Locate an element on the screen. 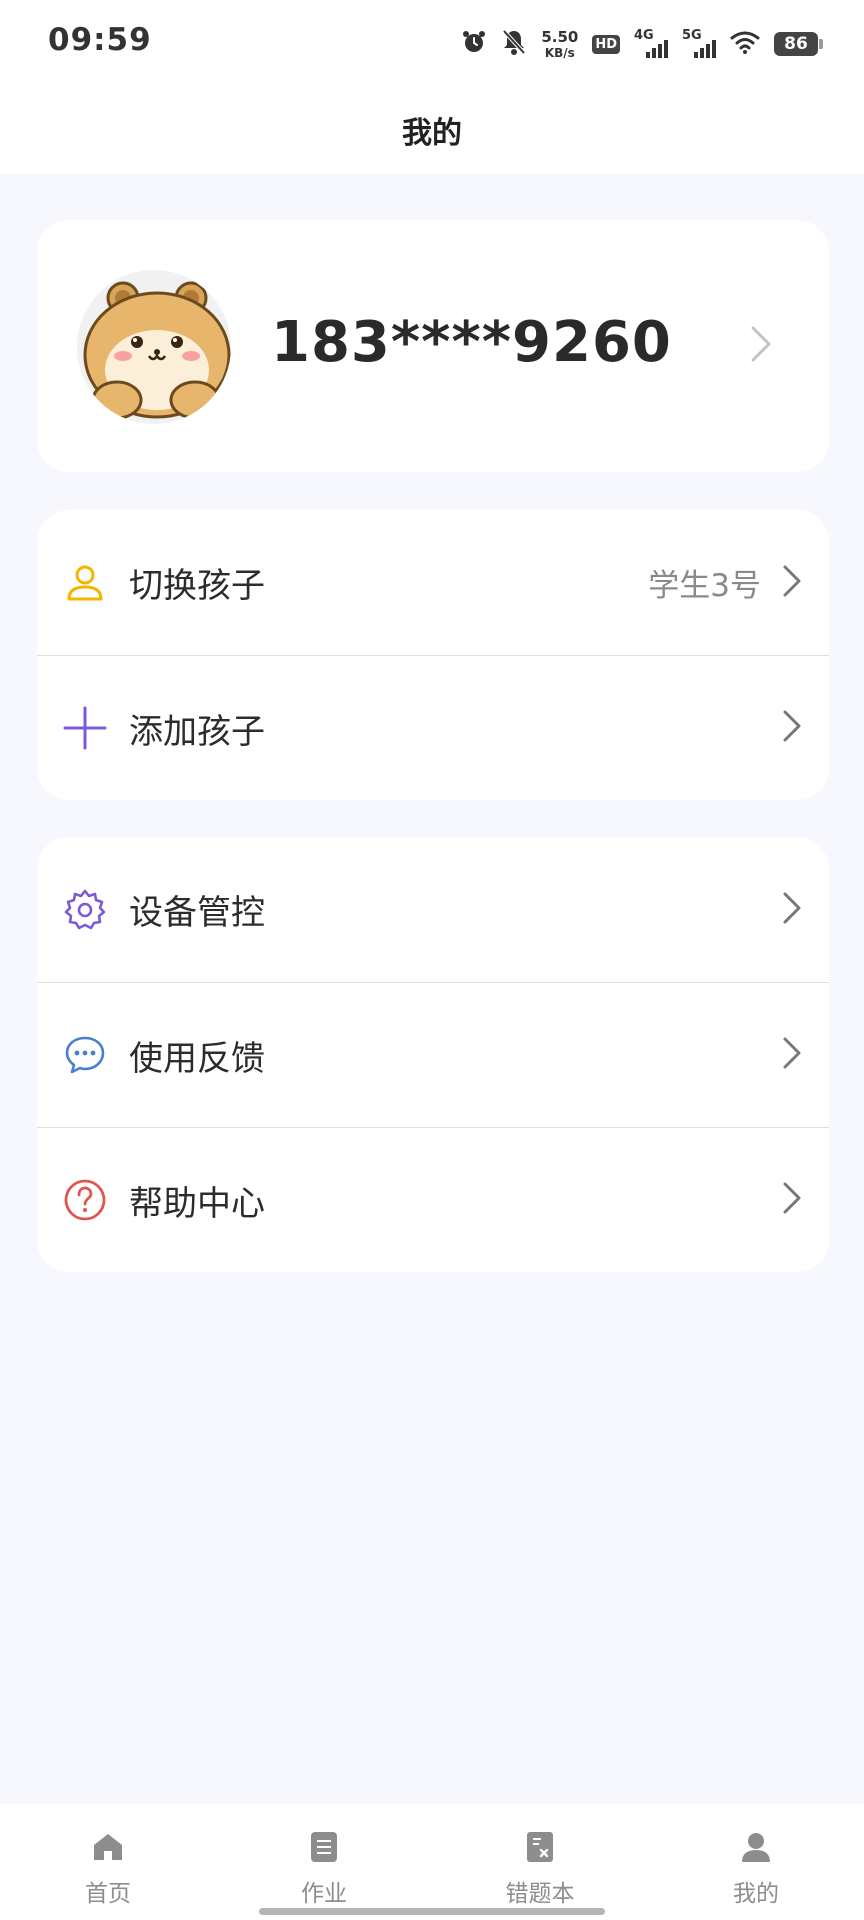  mute-bell-icon is located at coordinates (514, 44).